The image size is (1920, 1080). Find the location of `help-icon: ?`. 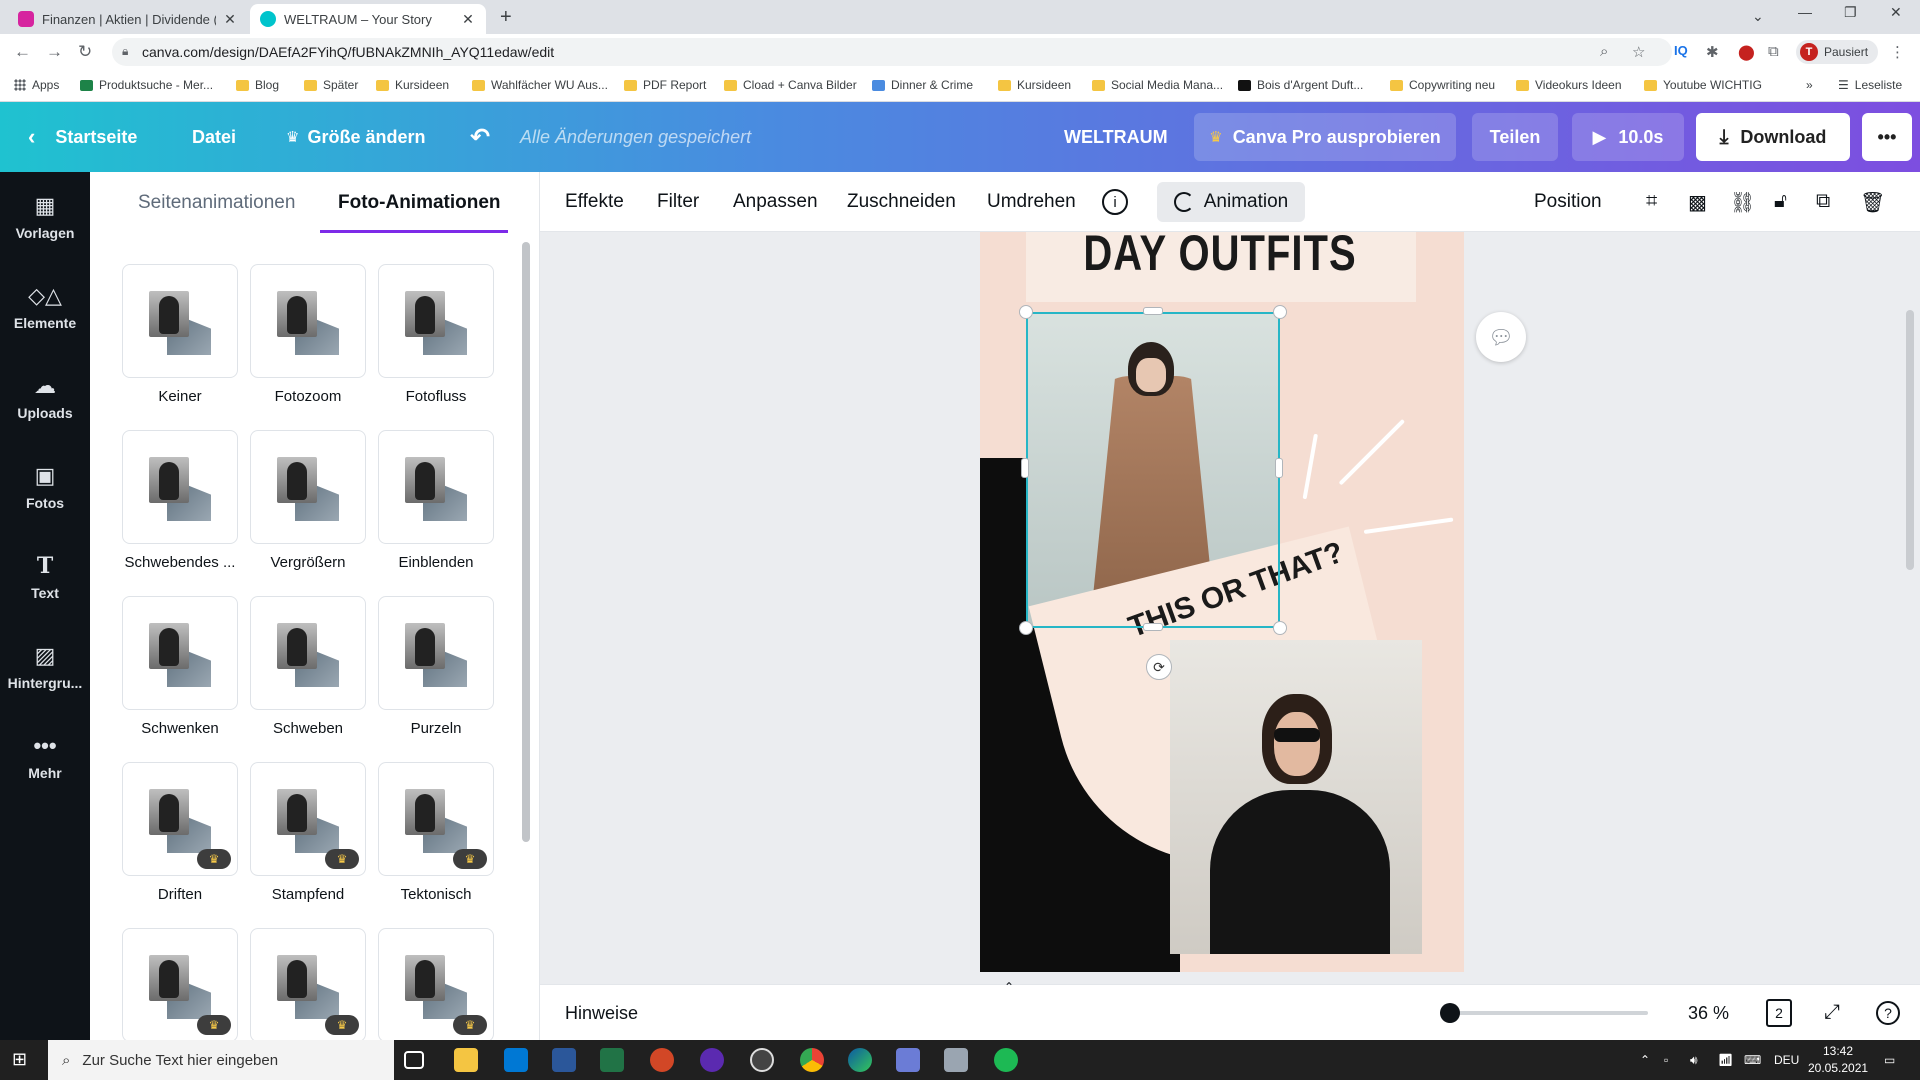

help-icon: ? is located at coordinates (1888, 1013).